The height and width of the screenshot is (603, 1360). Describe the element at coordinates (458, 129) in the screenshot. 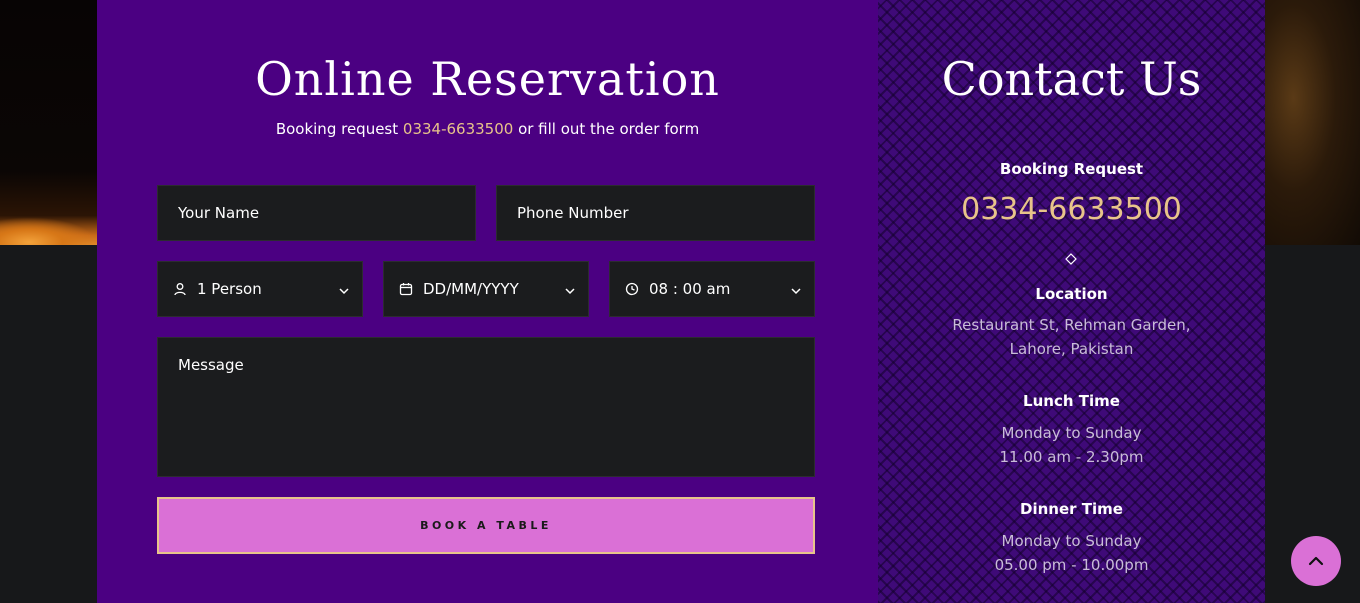

I see `booking-phone-link: 0334-6633500` at that location.